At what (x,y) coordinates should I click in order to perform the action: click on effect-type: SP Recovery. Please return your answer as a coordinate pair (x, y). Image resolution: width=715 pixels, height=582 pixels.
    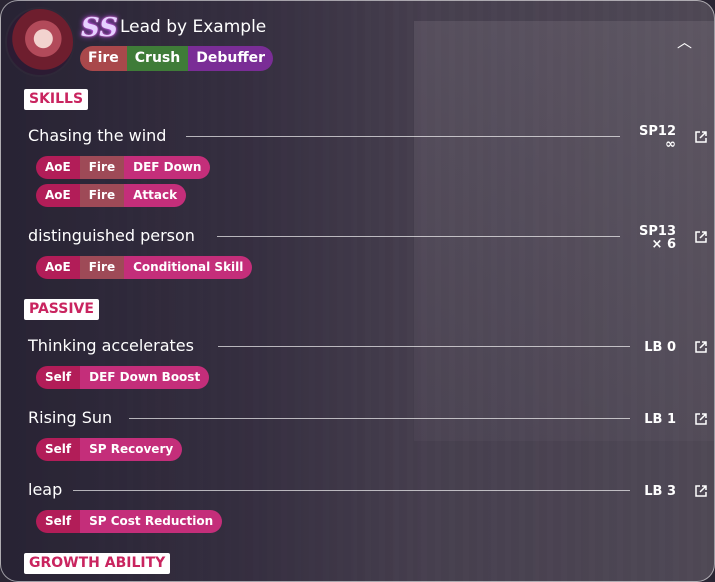
    Looking at the image, I should click on (131, 449).